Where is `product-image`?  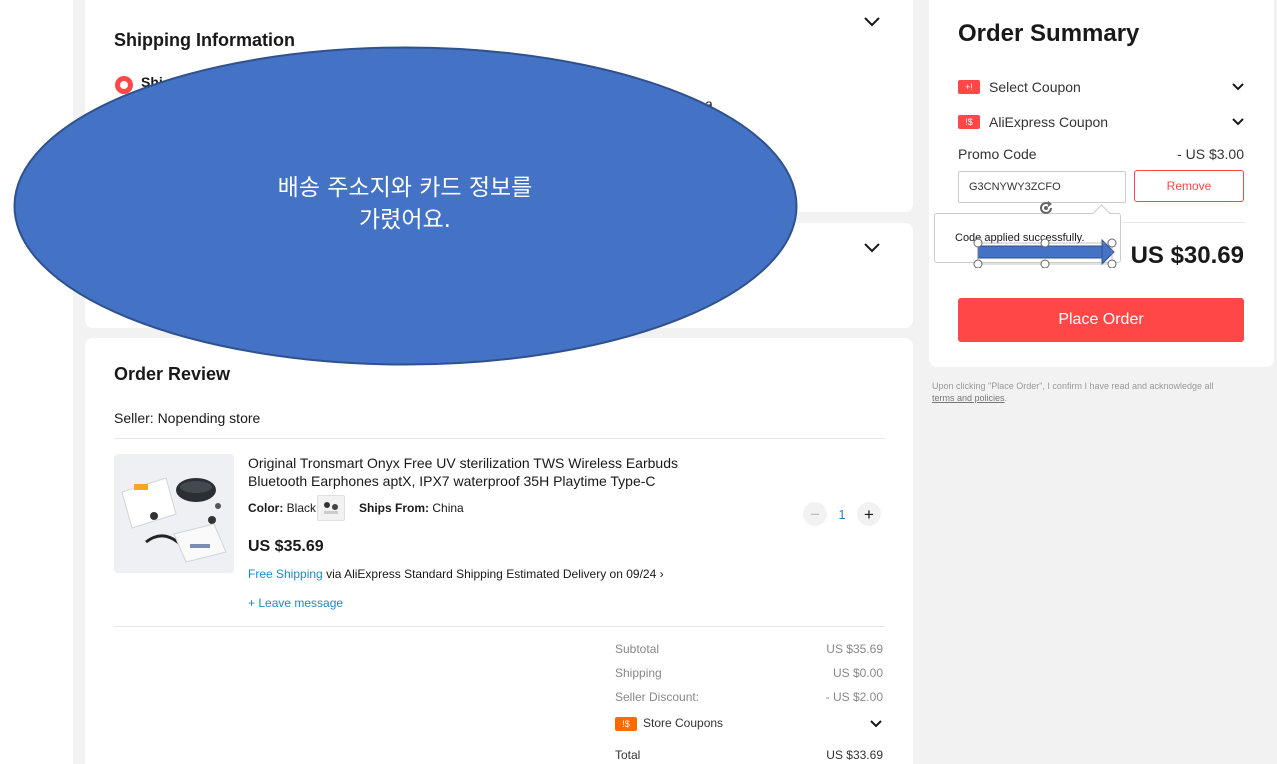 product-image is located at coordinates (174, 513).